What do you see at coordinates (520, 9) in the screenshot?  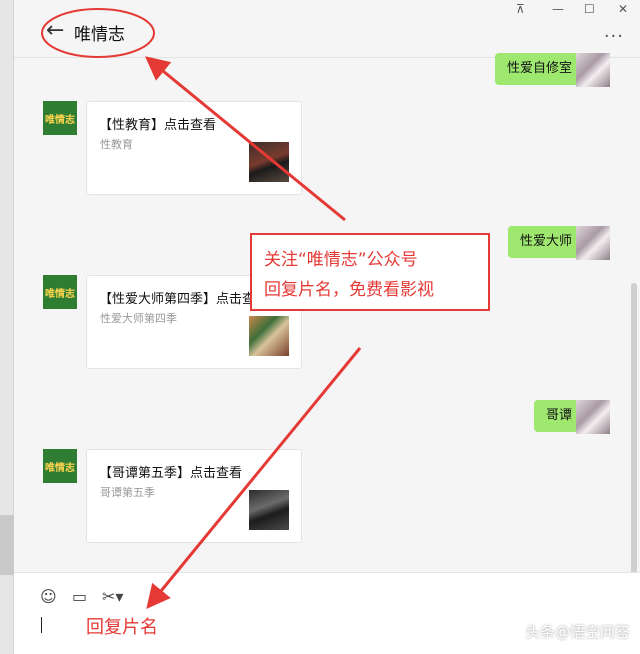 I see `pin-icon: ⊼` at bounding box center [520, 9].